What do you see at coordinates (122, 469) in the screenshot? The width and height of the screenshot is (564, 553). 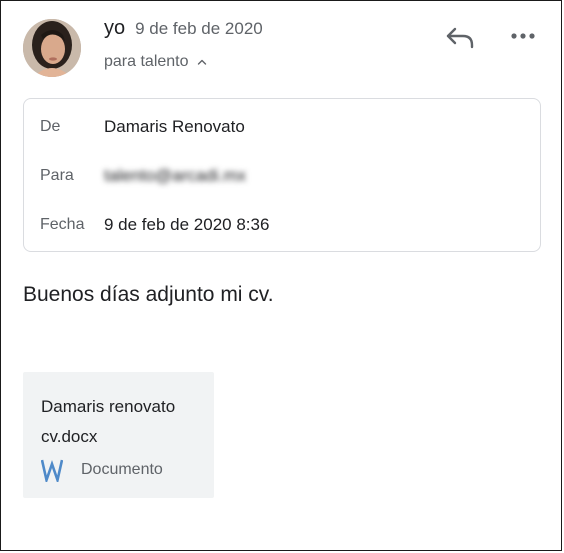 I see `attachment-type-label: Documento` at bounding box center [122, 469].